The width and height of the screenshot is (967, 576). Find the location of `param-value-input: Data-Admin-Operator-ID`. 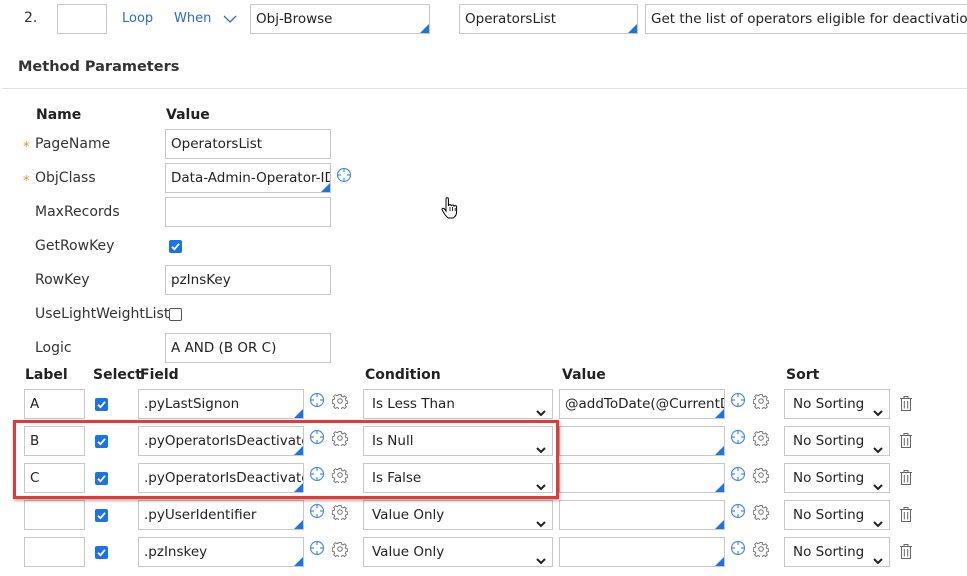

param-value-input: Data-Admin-Operator-ID is located at coordinates (248, 178).